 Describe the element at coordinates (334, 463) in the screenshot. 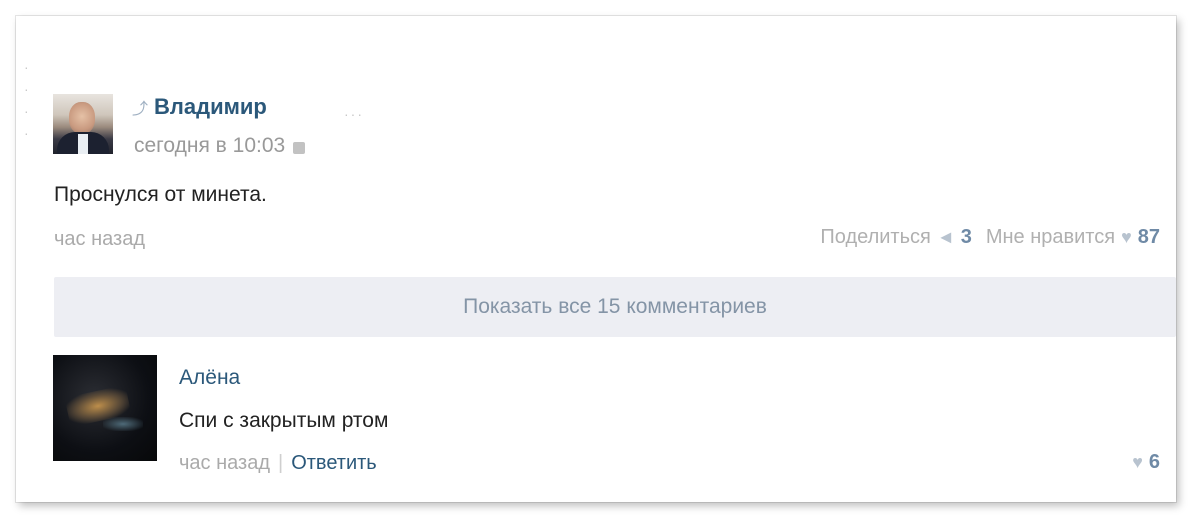

I see `reply-button: Ответить` at that location.